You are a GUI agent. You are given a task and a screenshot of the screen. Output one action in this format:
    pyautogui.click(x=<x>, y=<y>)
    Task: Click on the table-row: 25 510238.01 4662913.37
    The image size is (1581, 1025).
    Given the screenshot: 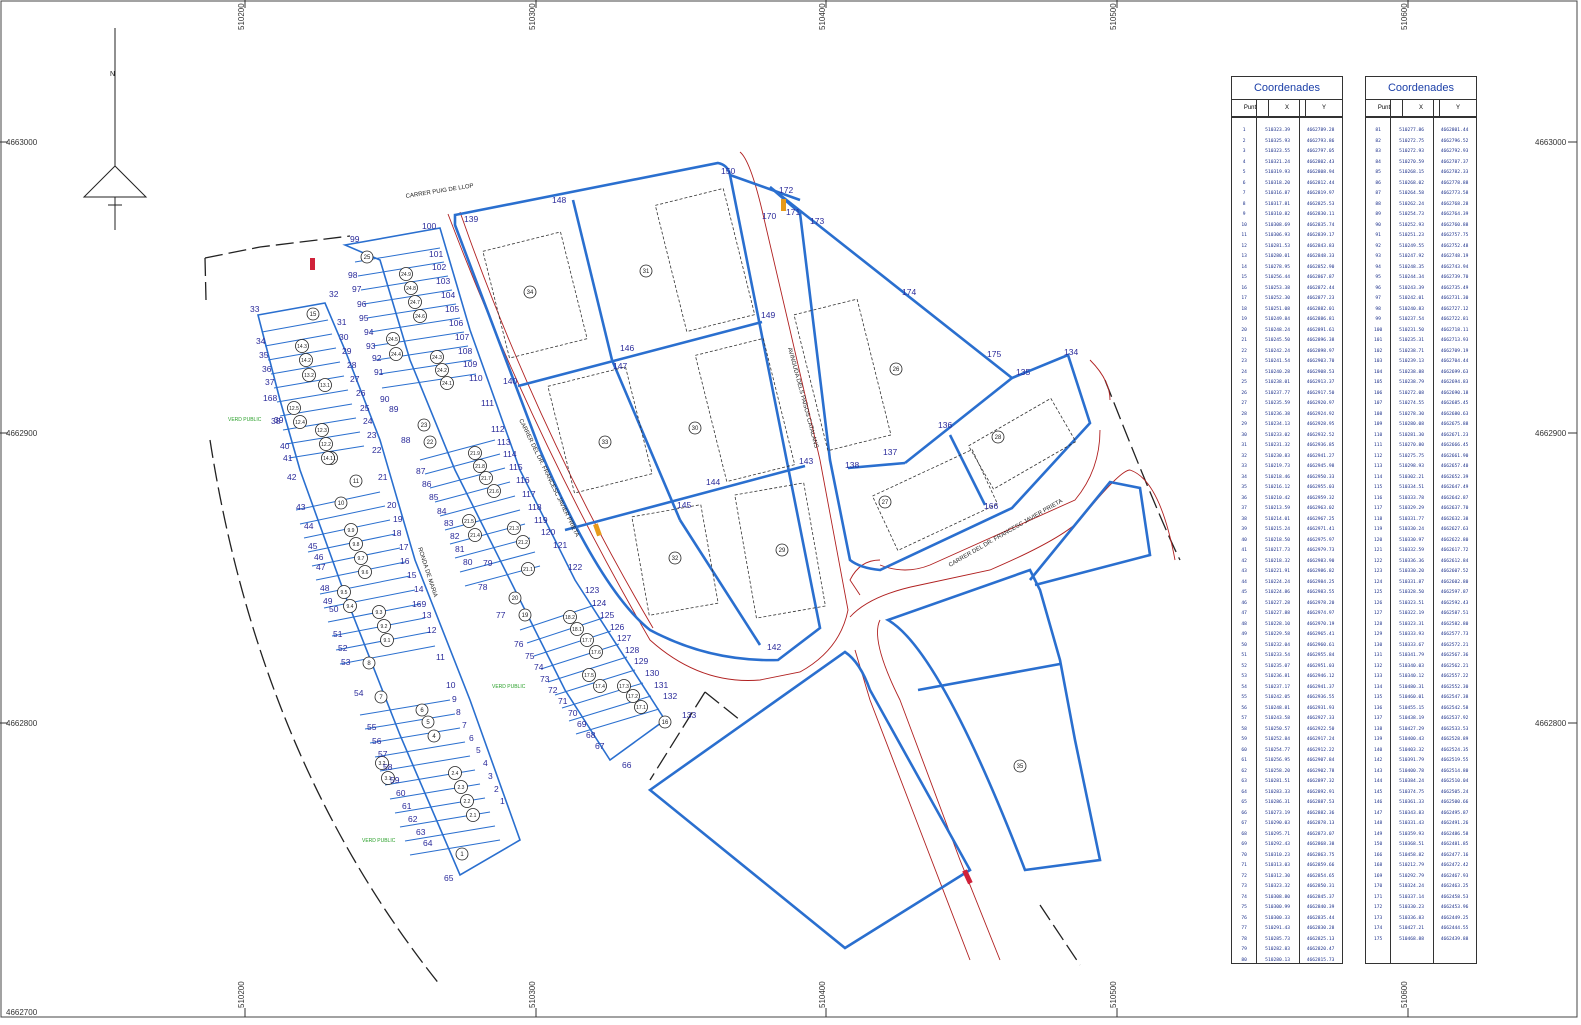 What is the action you would take?
    pyautogui.click(x=1287, y=383)
    